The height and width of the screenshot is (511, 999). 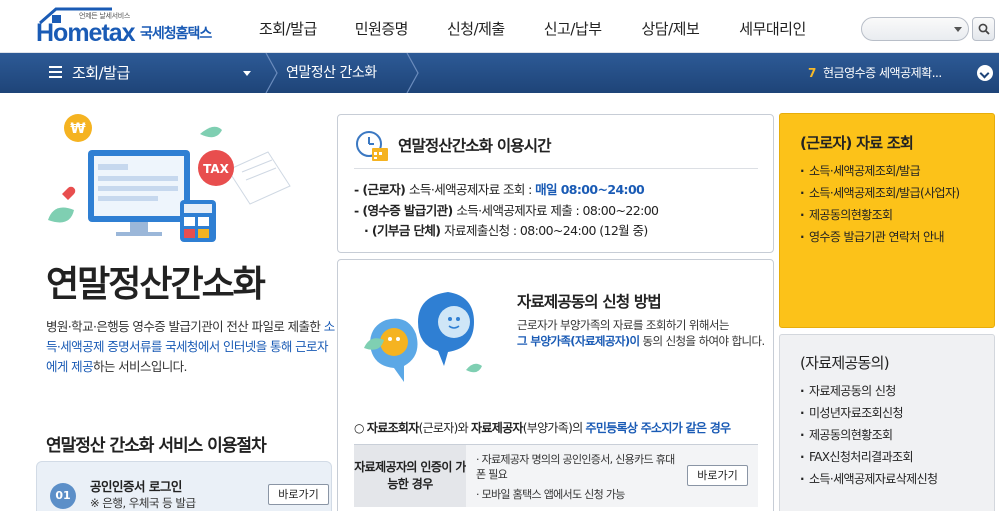 I want to click on search-icon, so click(x=984, y=29).